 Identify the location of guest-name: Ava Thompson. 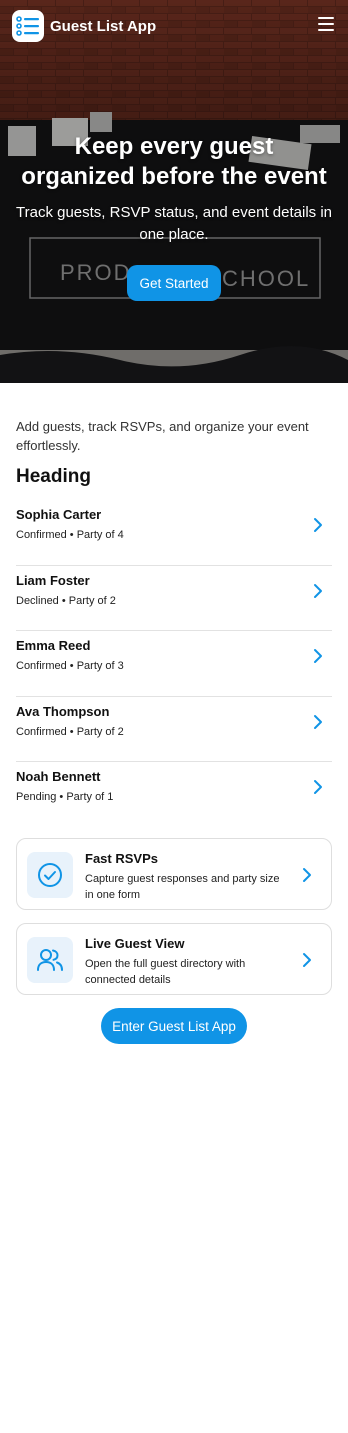
(63, 711).